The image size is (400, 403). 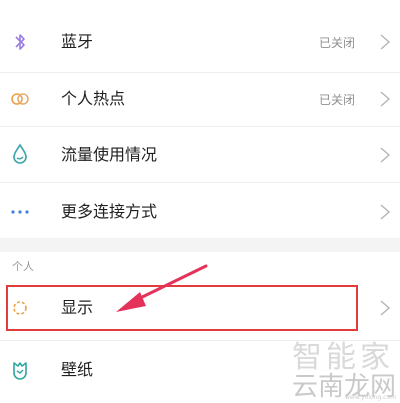 I want to click on hotspot-status: 已关闭, so click(x=336, y=100).